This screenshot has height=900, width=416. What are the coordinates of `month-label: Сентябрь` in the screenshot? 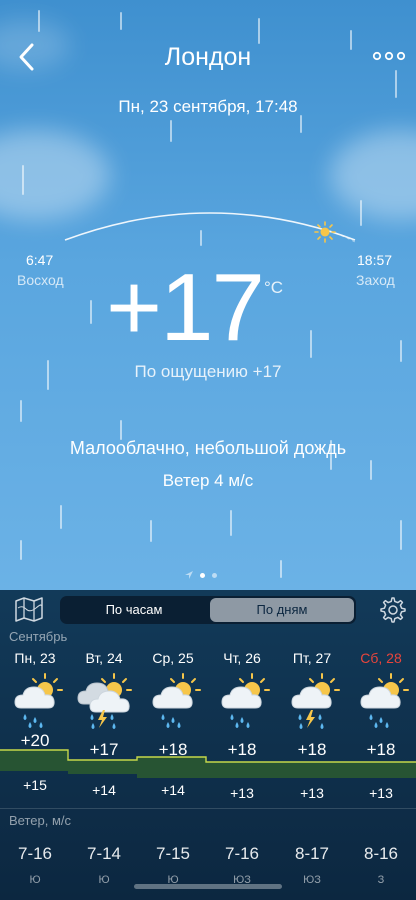 It's located at (38, 636).